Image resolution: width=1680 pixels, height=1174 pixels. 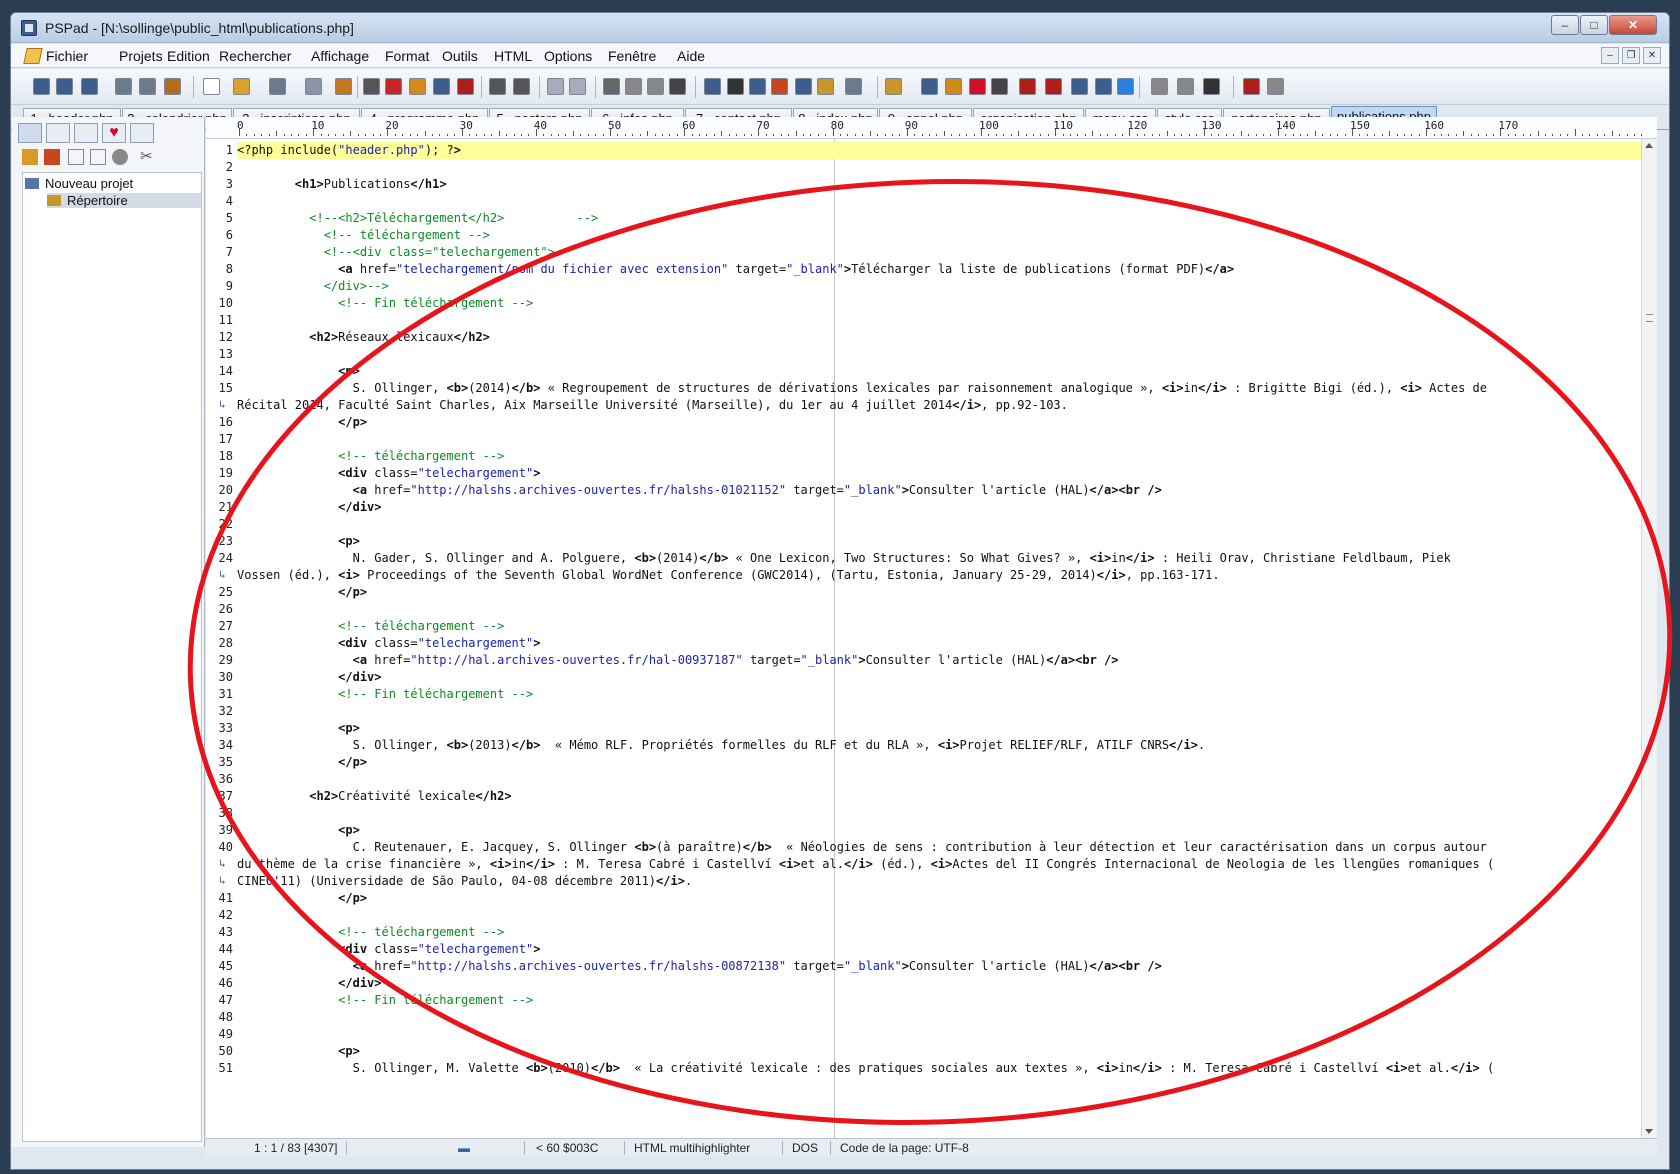 What do you see at coordinates (147, 86) in the screenshot?
I see `log-icon` at bounding box center [147, 86].